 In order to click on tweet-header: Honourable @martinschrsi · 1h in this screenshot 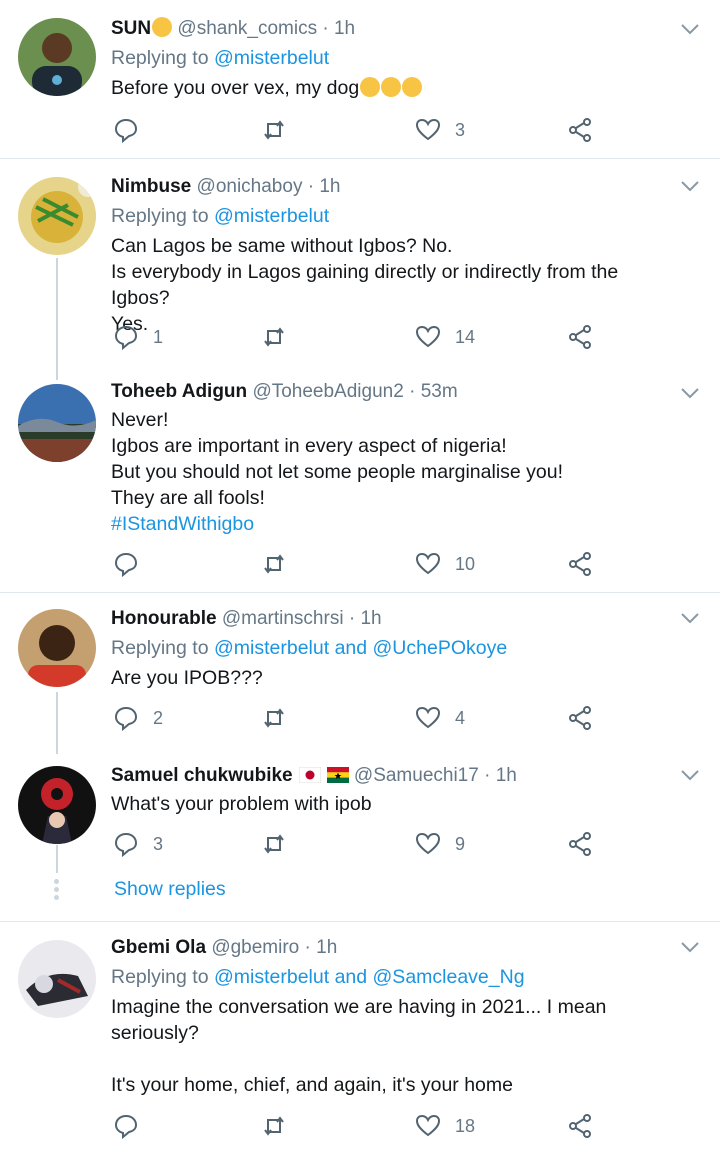, I will do `click(246, 618)`.